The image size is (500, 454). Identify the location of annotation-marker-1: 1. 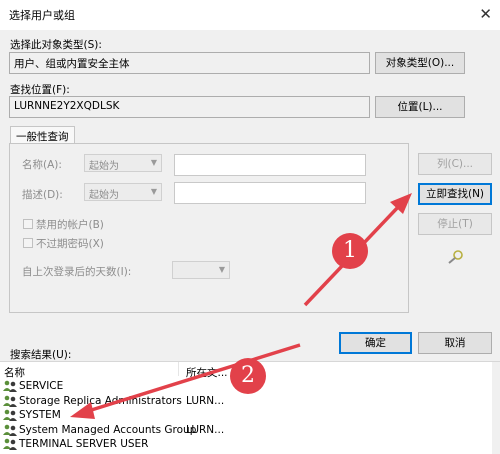
(350, 251).